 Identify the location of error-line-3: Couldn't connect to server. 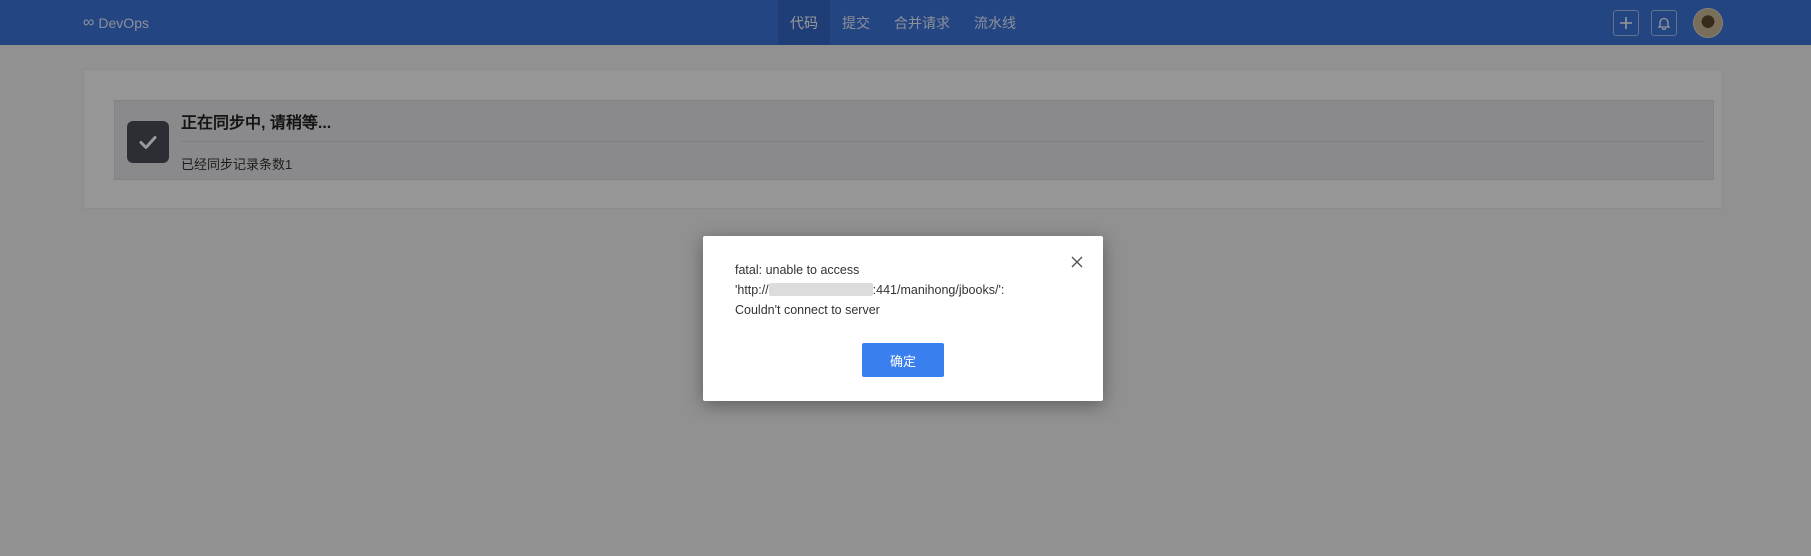
(807, 310).